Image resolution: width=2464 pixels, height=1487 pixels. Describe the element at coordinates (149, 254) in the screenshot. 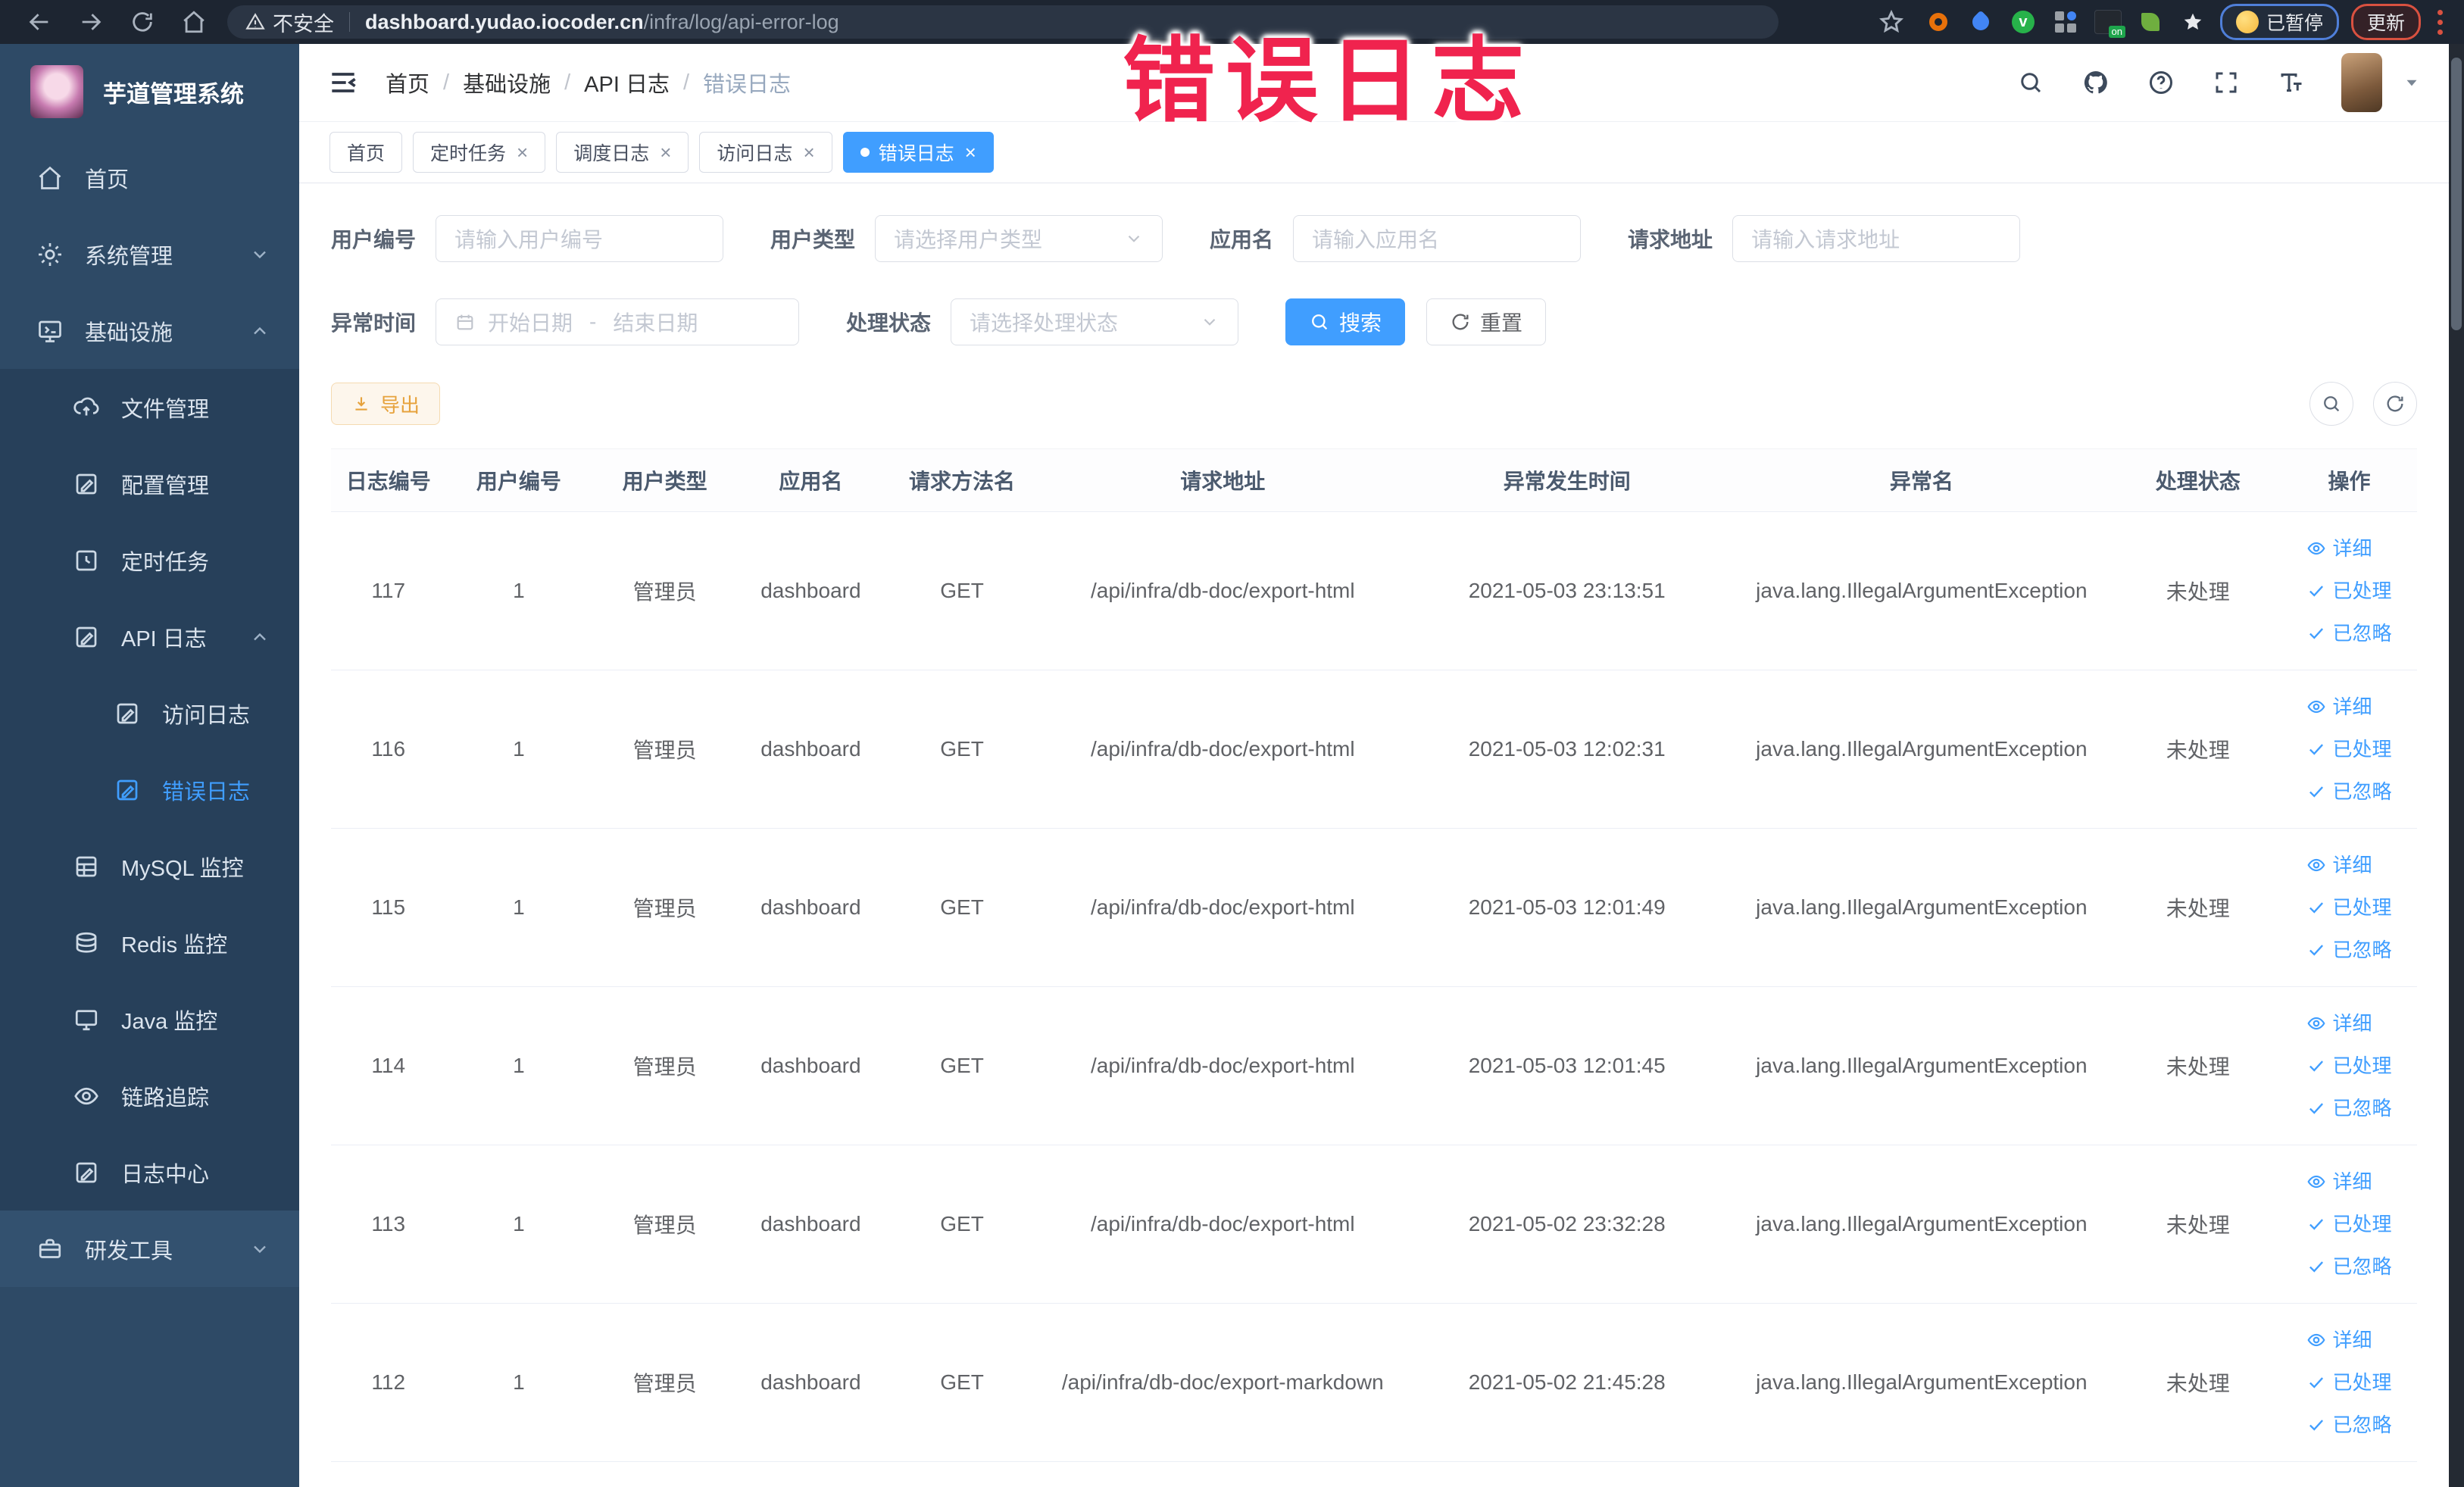

I see `sidebar-item-system: 系统管理` at that location.